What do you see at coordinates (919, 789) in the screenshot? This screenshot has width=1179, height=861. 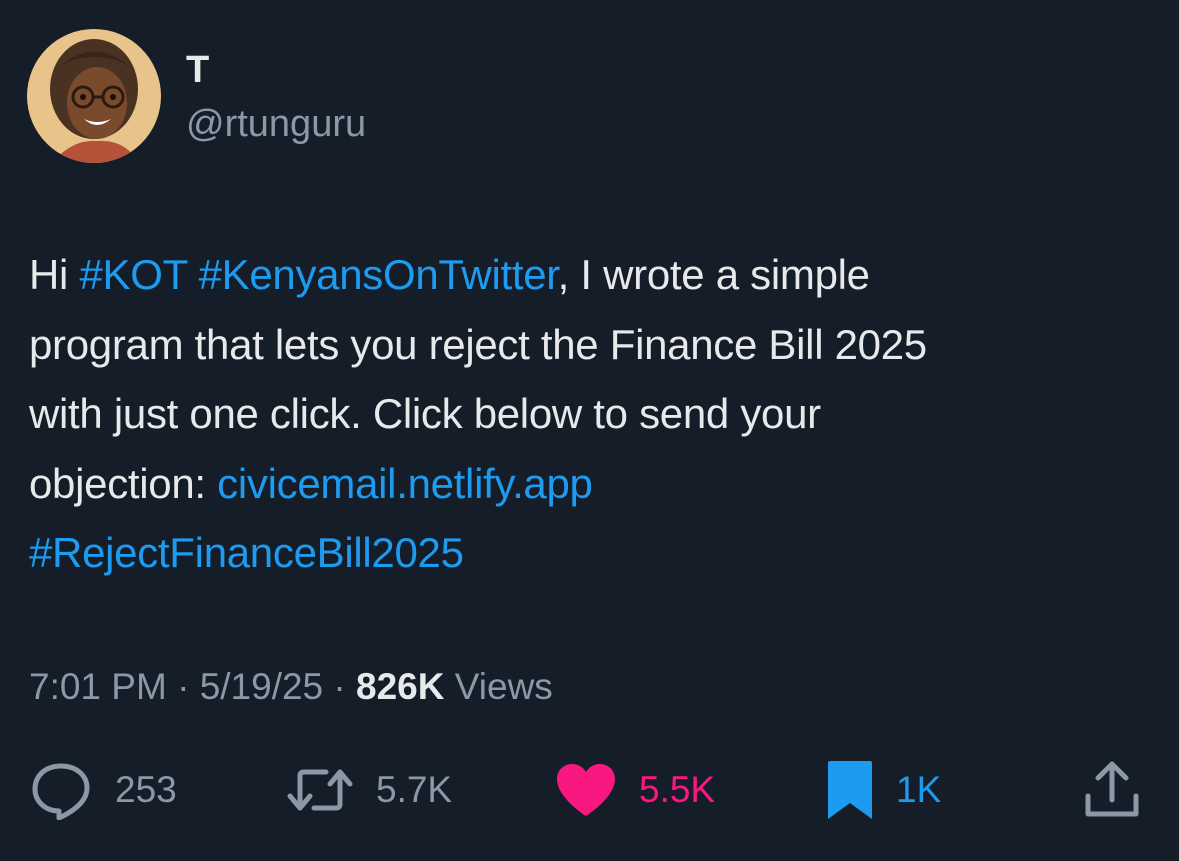 I see `bookmark-count: 1K` at bounding box center [919, 789].